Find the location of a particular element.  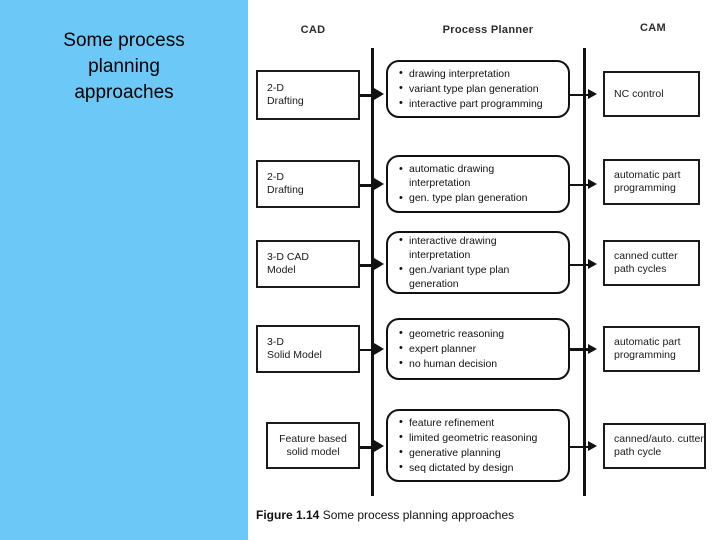

cad-box-row-4: 3-D Solid Model is located at coordinates (308, 349).